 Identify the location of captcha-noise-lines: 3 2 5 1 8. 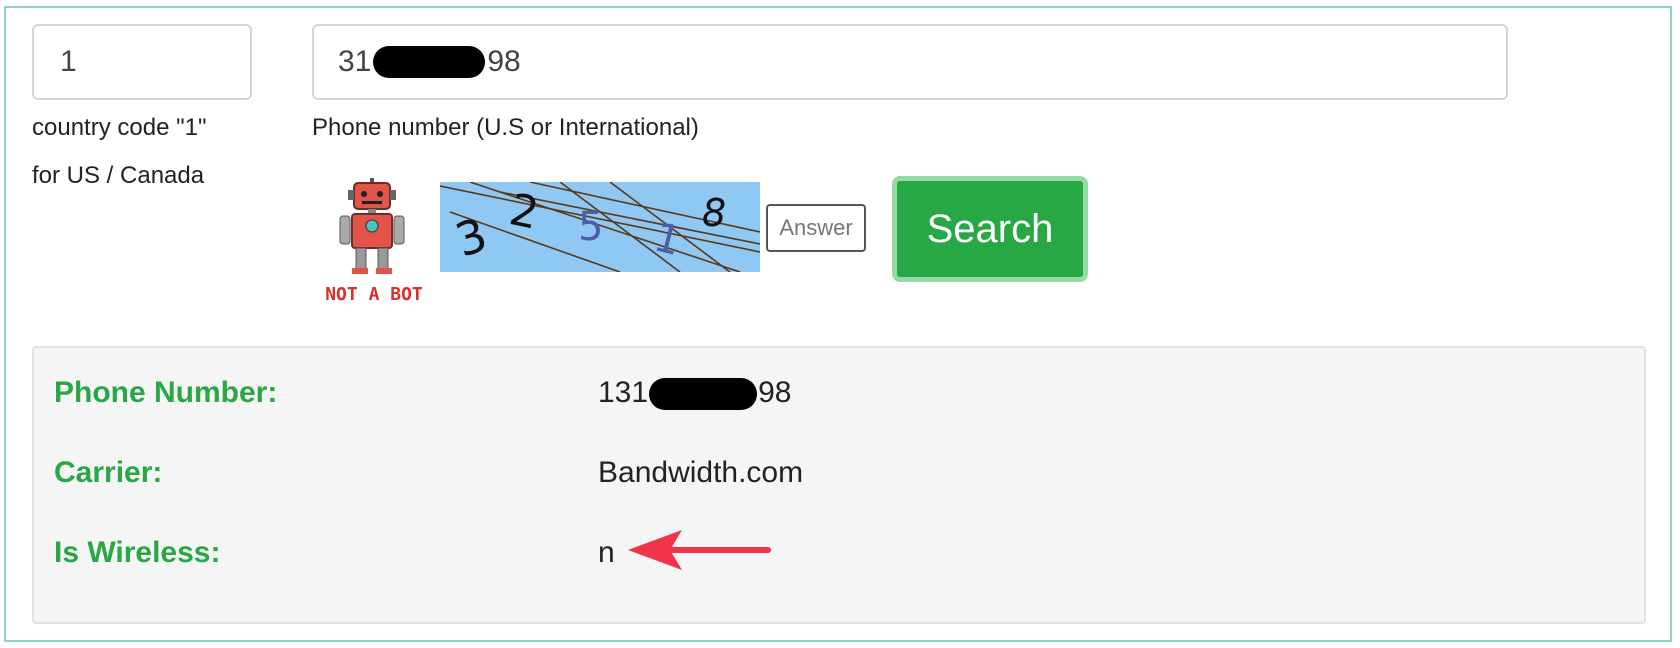
(600, 227).